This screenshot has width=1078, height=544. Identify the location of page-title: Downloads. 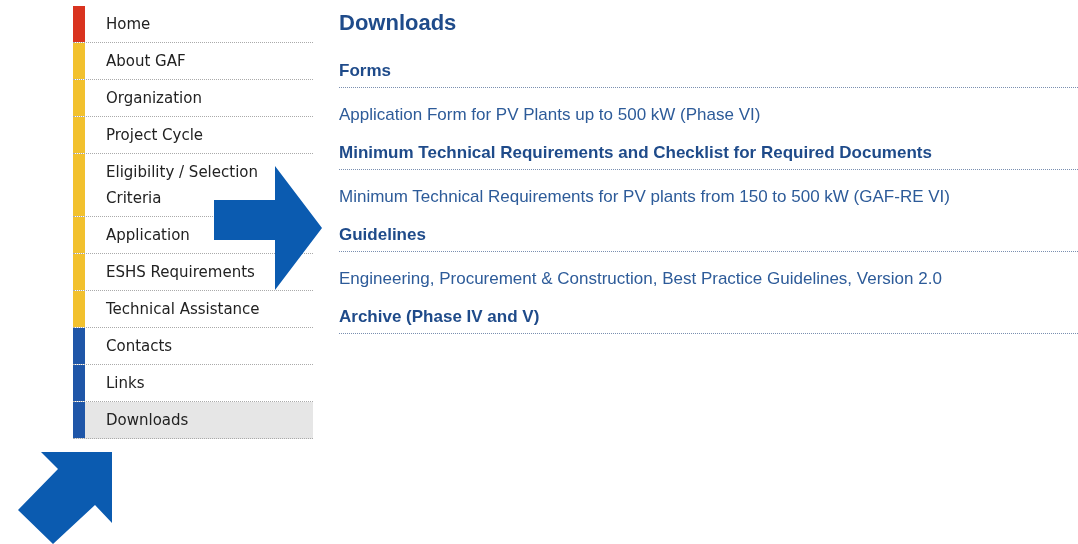
(398, 23).